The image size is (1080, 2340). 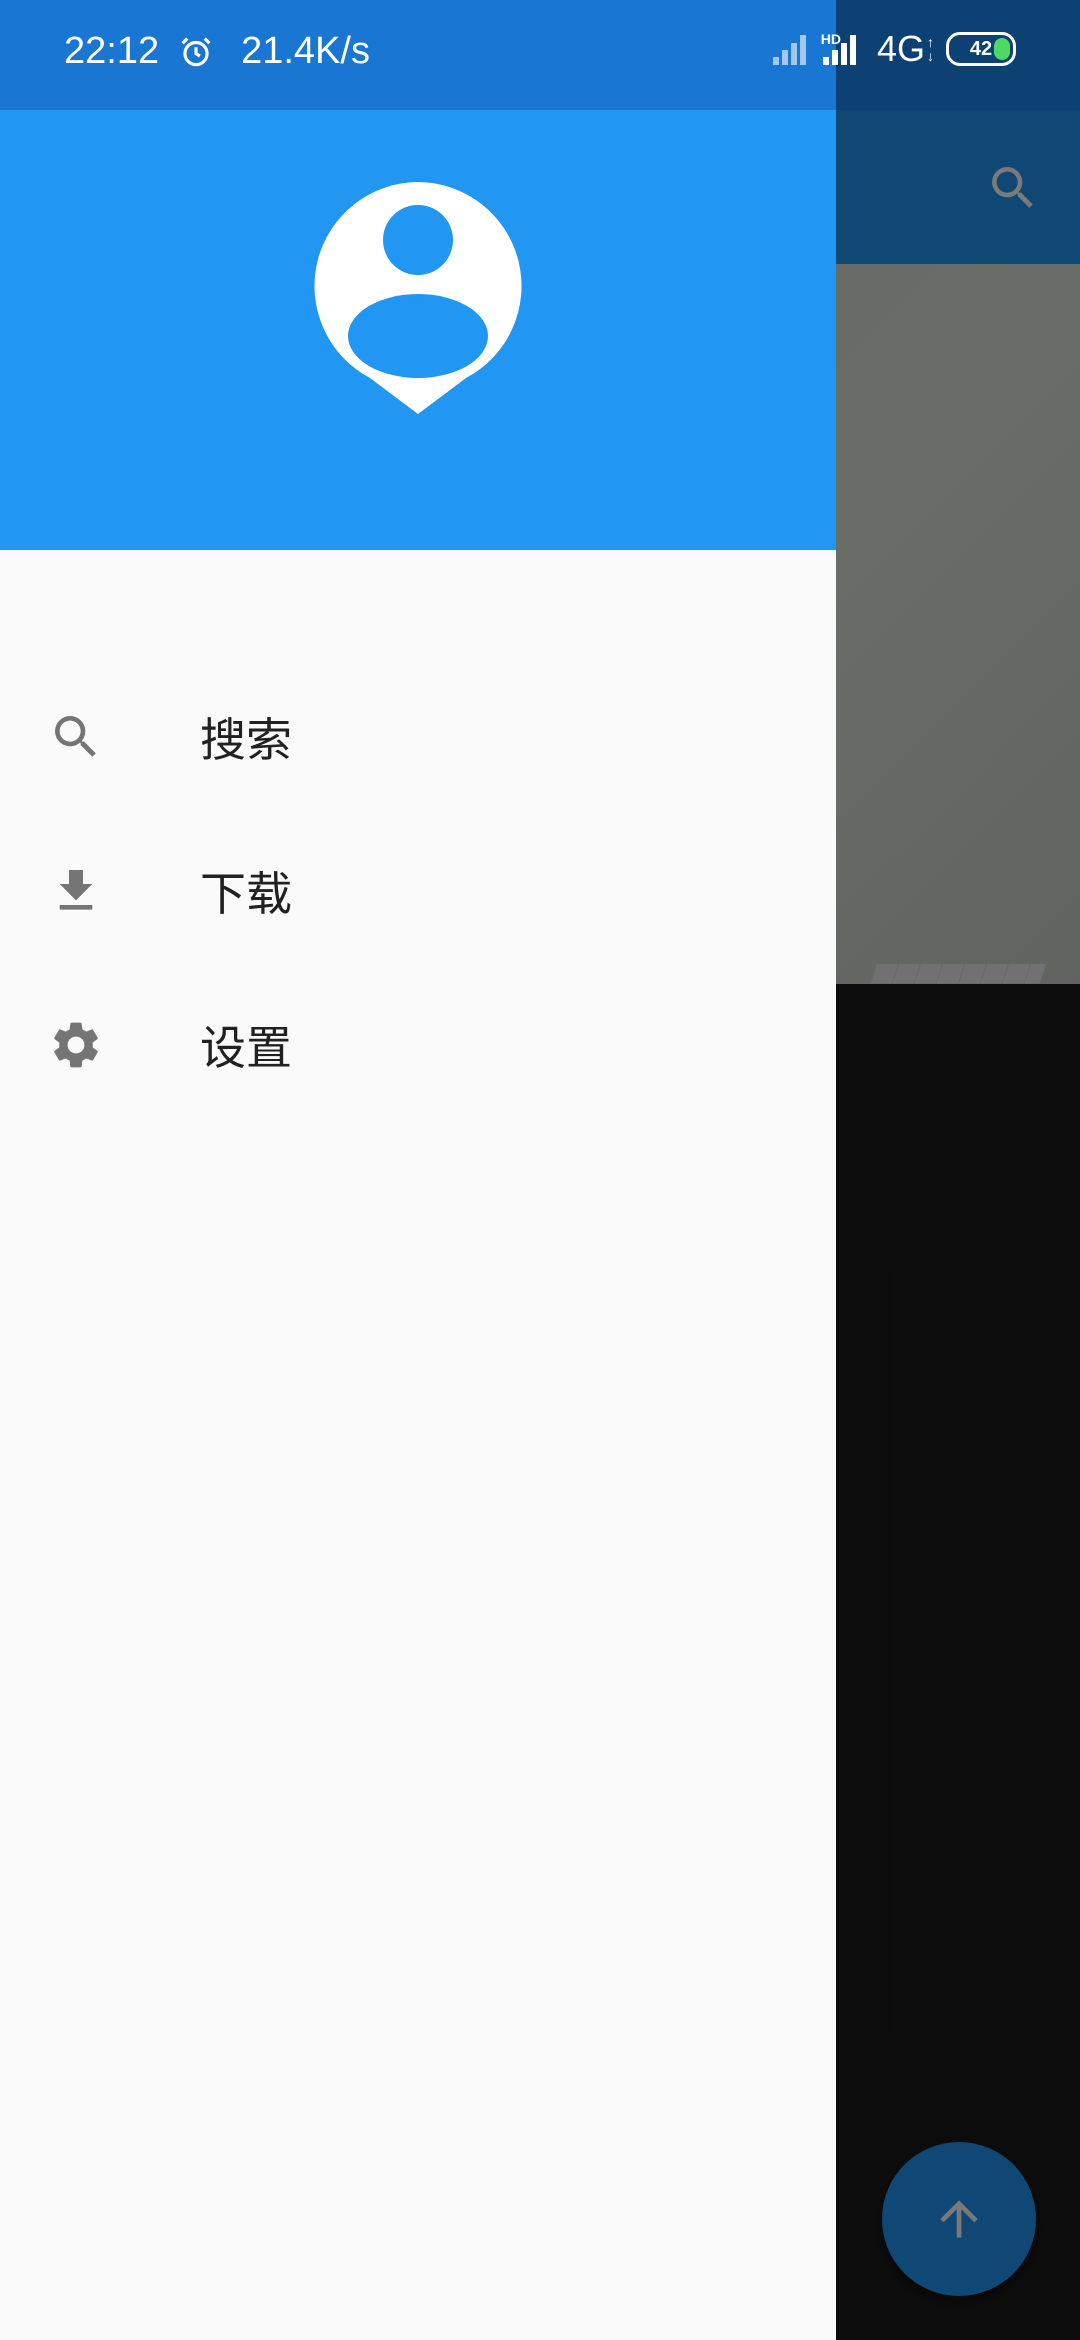 What do you see at coordinates (418, 737) in the screenshot?
I see `menu-item-search: 搜索` at bounding box center [418, 737].